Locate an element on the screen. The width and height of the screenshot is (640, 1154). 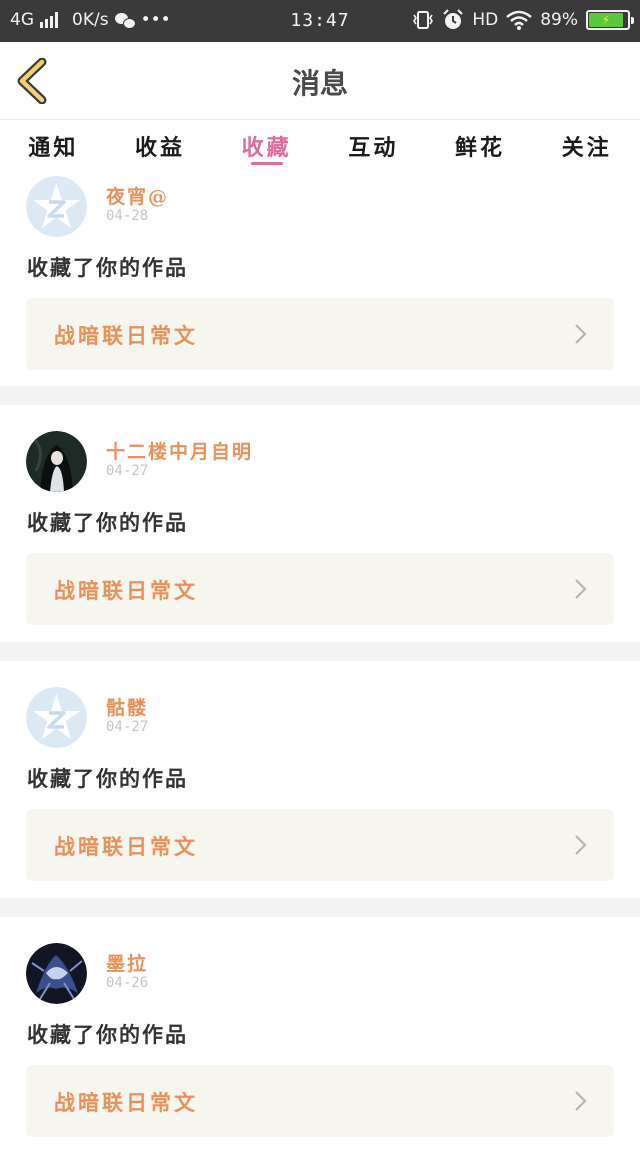
timestamp: 04-26 is located at coordinates (127, 983).